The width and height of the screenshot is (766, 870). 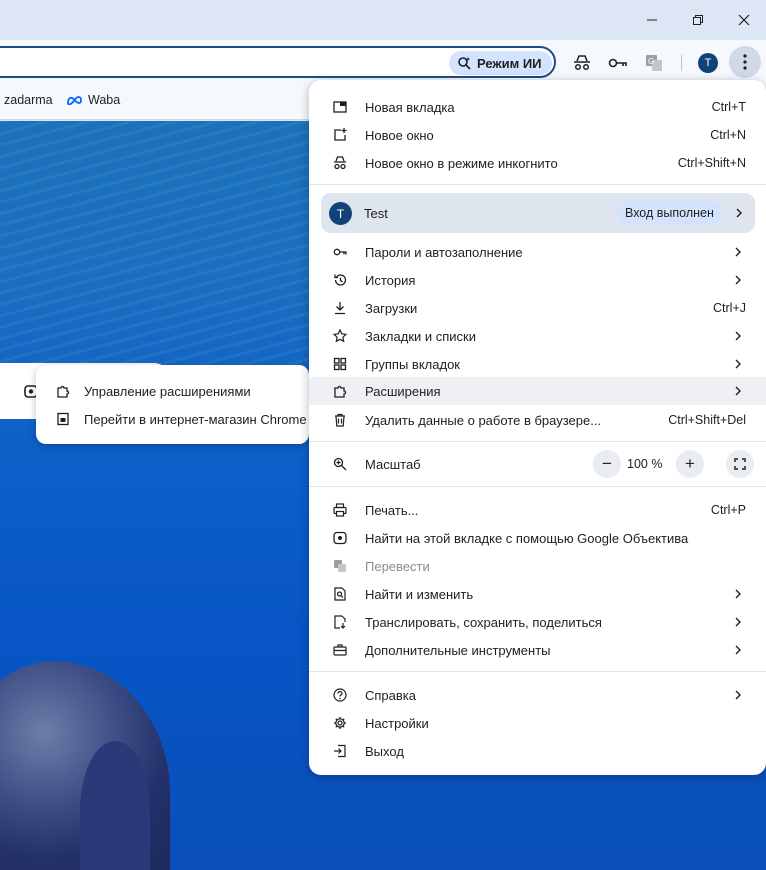 I want to click on zoom-in-button: +, so click(x=690, y=464).